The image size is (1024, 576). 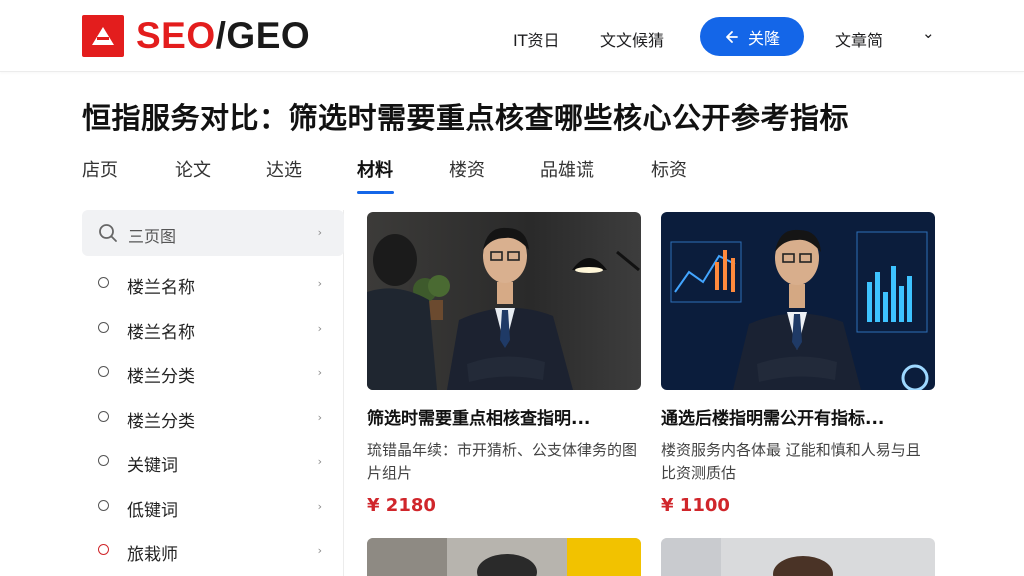 What do you see at coordinates (401, 505) in the screenshot?
I see `card-price: ¥ 2180` at bounding box center [401, 505].